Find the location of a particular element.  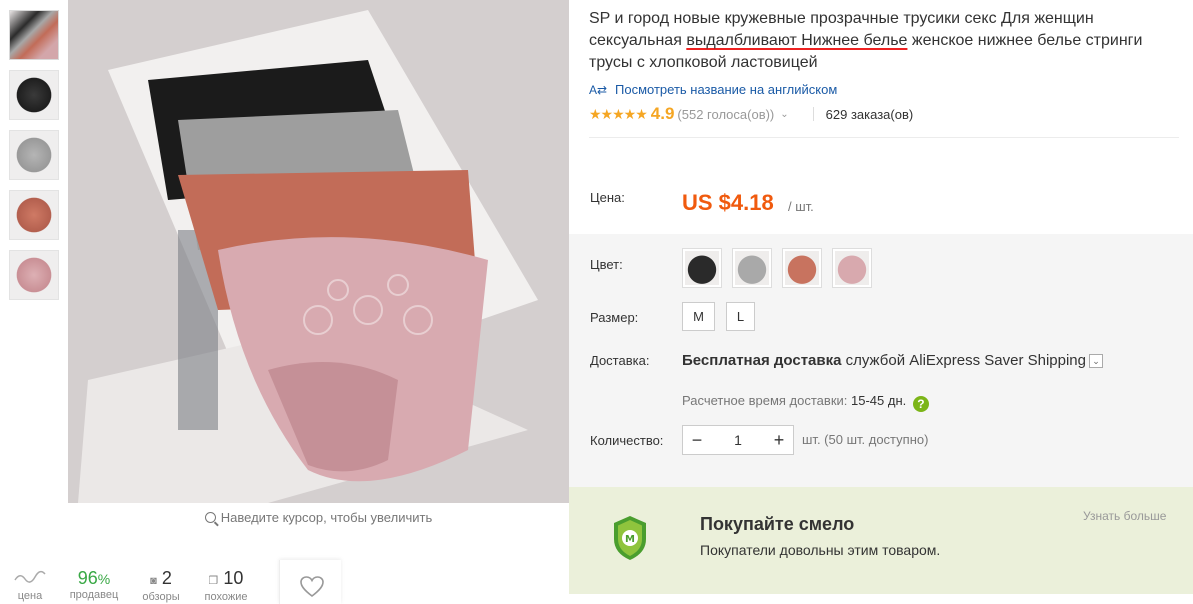

quantity-stepper: − 1 + is located at coordinates (738, 440).